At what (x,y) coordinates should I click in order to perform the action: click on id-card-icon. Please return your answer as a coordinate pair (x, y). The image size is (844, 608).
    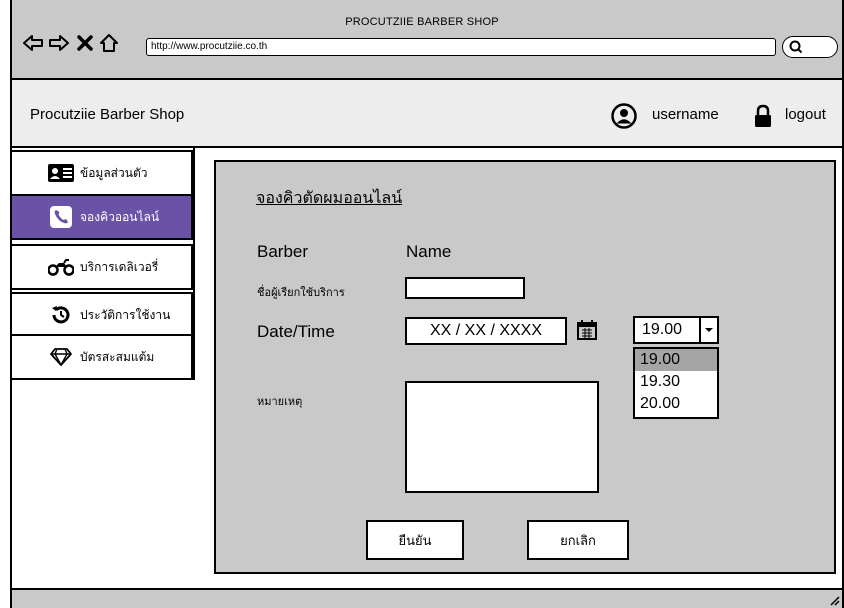
    Looking at the image, I should click on (61, 173).